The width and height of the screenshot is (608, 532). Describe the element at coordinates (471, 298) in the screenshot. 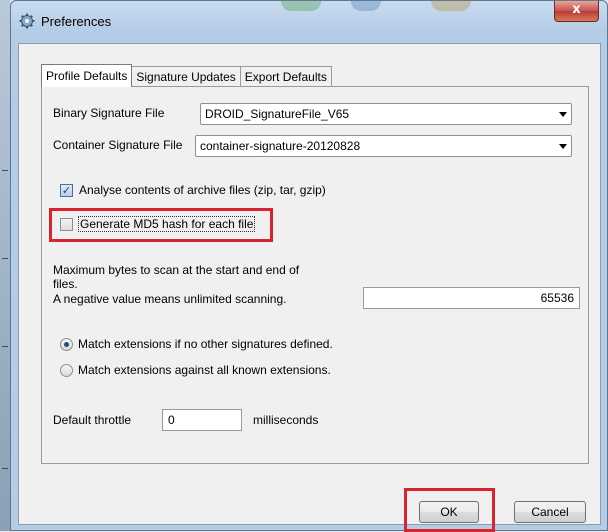

I see `max-bytes-input: 65536` at that location.